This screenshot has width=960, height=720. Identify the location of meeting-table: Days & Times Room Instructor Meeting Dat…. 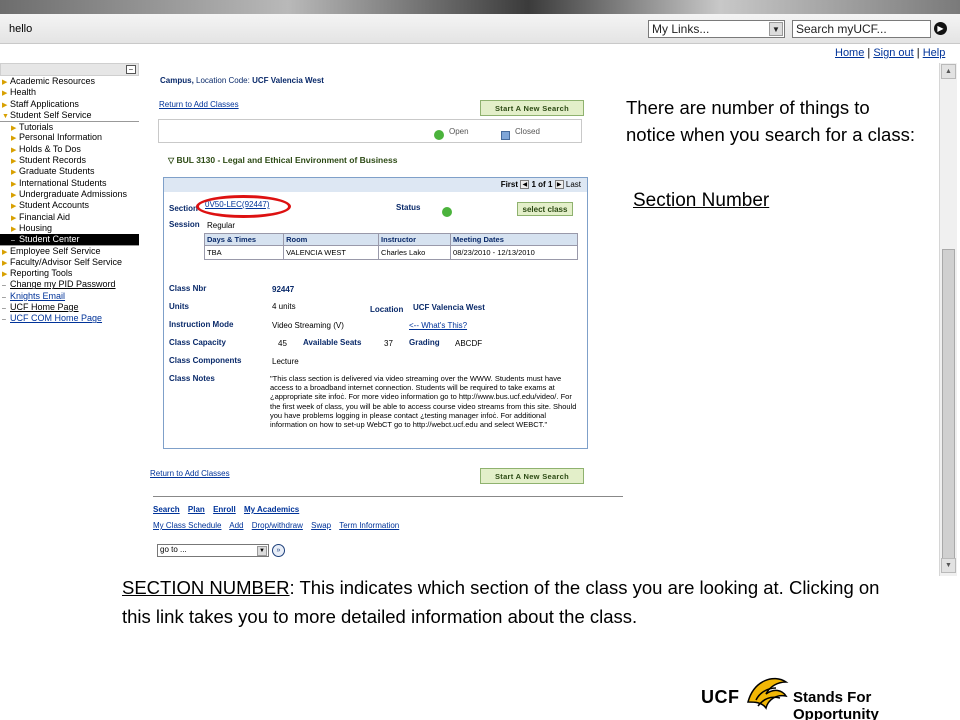
(390, 246).